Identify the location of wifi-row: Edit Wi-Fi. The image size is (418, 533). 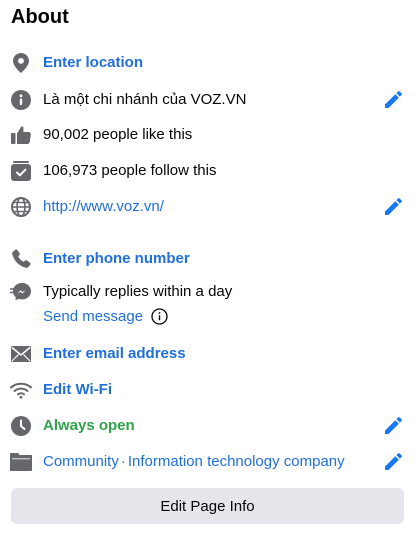
(209, 390).